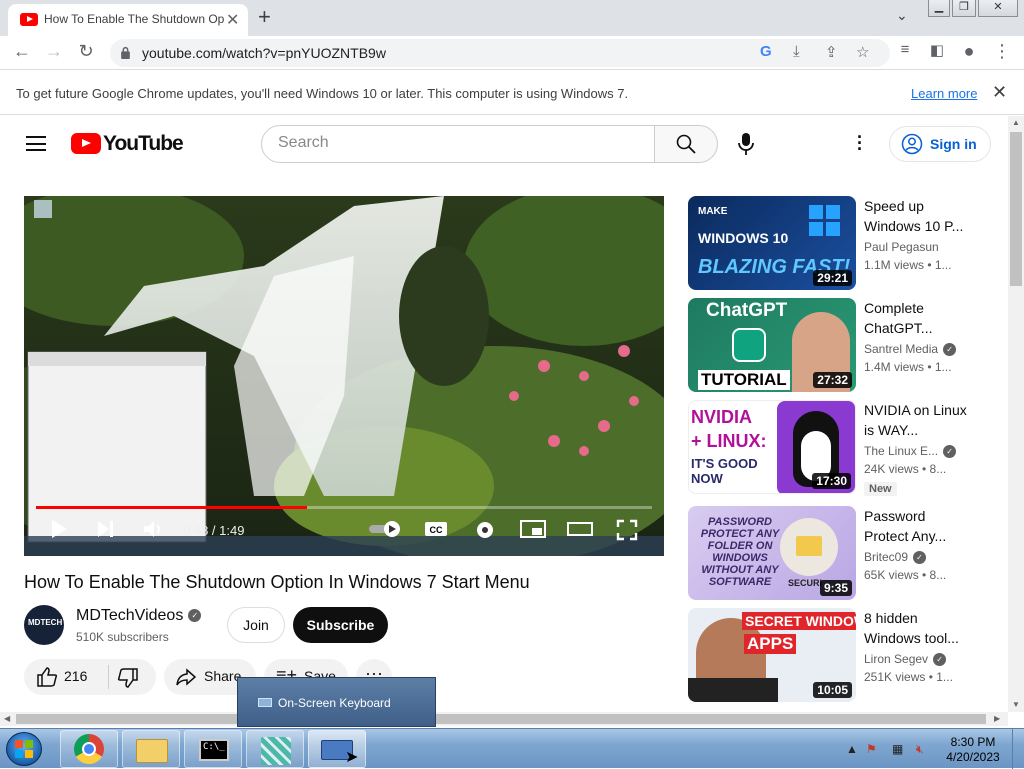 The width and height of the screenshot is (1024, 769). Describe the element at coordinates (580, 529) in the screenshot. I see `theater-mode-icon` at that location.